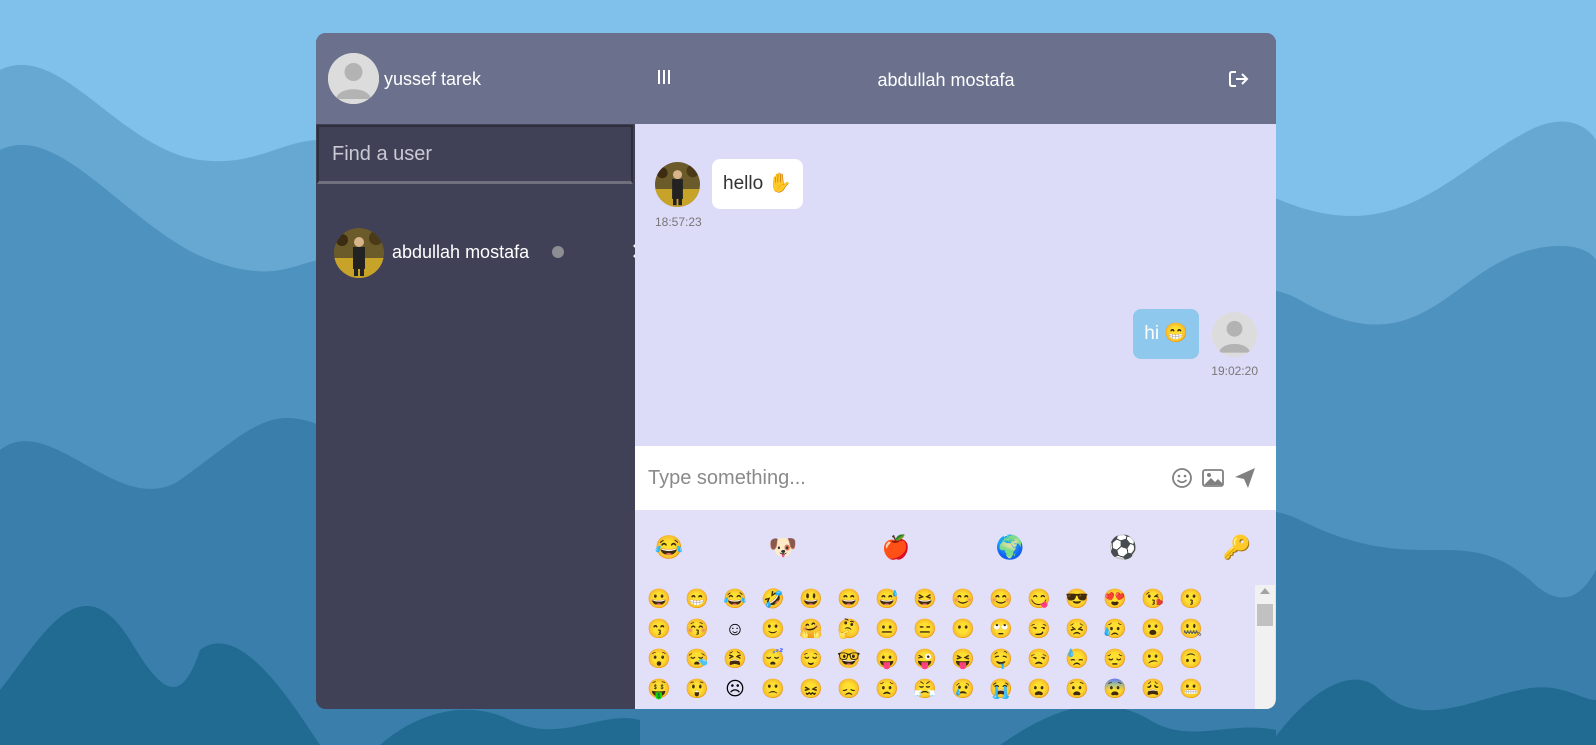  I want to click on emoji-cell: 😮, so click(1153, 630).